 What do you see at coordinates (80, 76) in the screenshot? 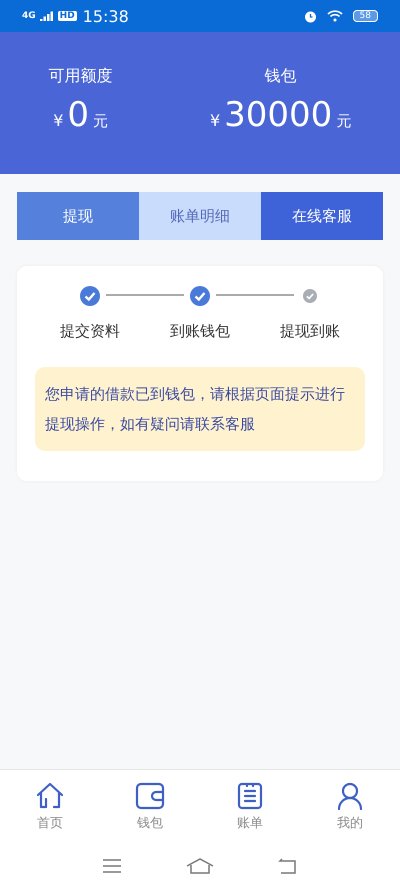
I see `balance-label: 可用额度` at bounding box center [80, 76].